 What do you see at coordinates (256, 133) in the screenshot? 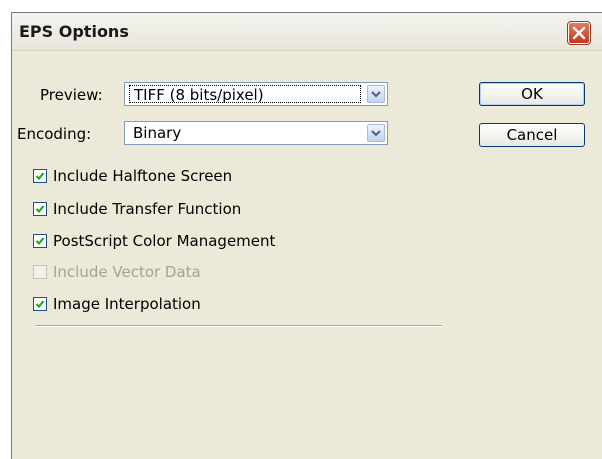
I see `encoding-select: Binary` at bounding box center [256, 133].